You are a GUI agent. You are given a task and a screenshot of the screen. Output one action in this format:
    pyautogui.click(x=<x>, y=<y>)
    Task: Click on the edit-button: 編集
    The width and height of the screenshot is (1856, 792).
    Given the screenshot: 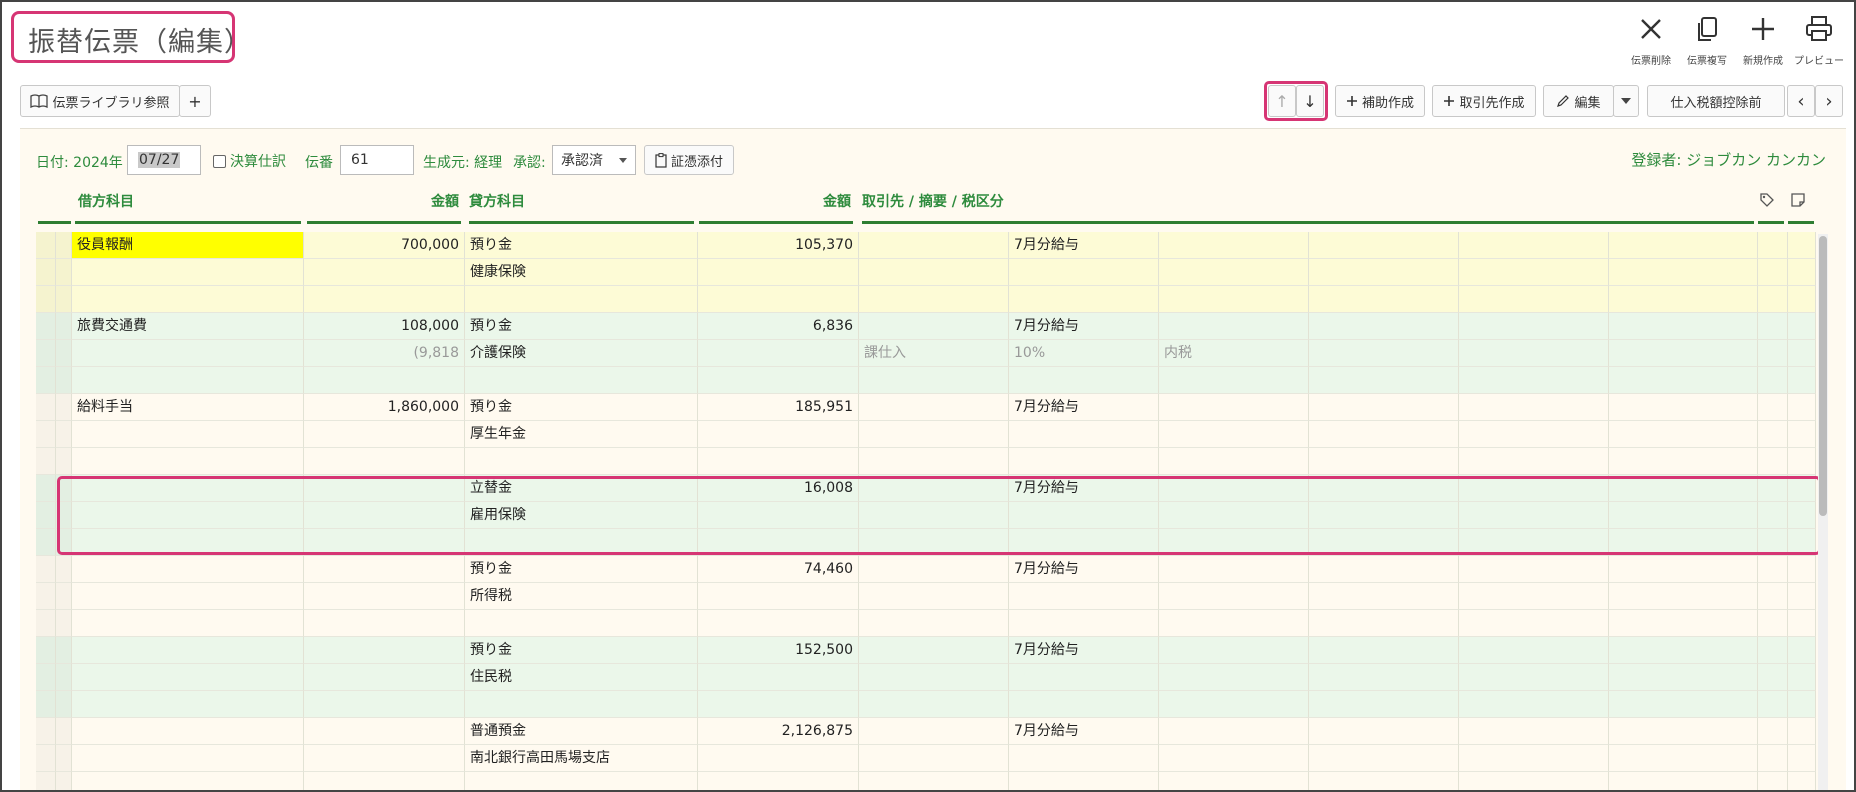 What is the action you would take?
    pyautogui.click(x=1578, y=101)
    